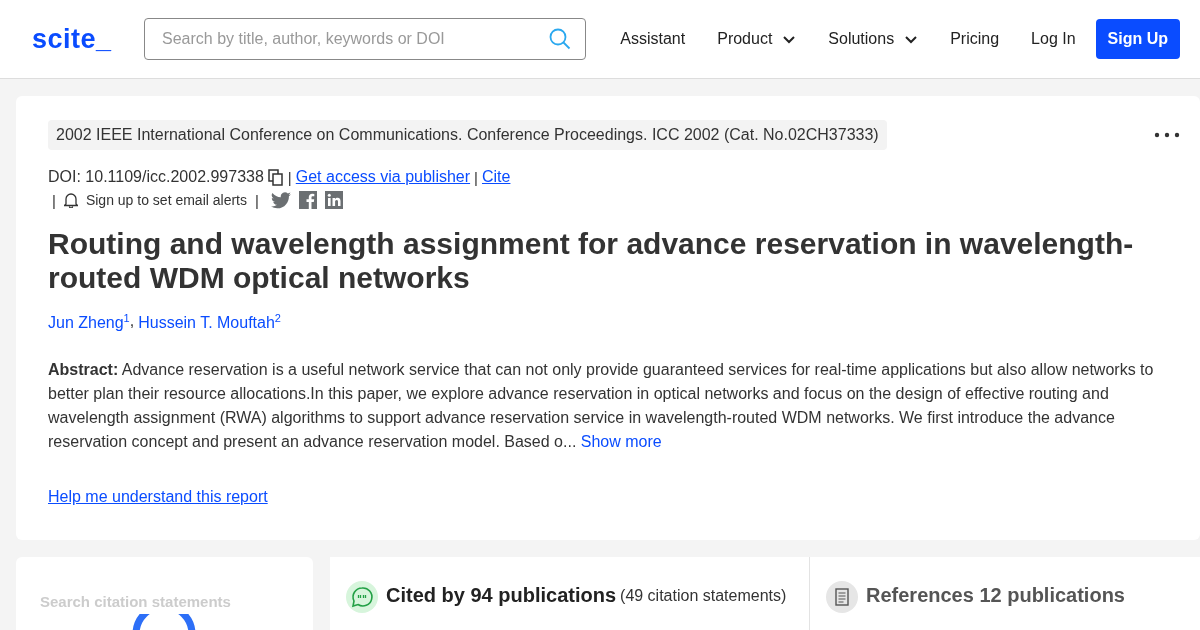  What do you see at coordinates (158, 497) in the screenshot?
I see `help-link: Help me understand this report` at bounding box center [158, 497].